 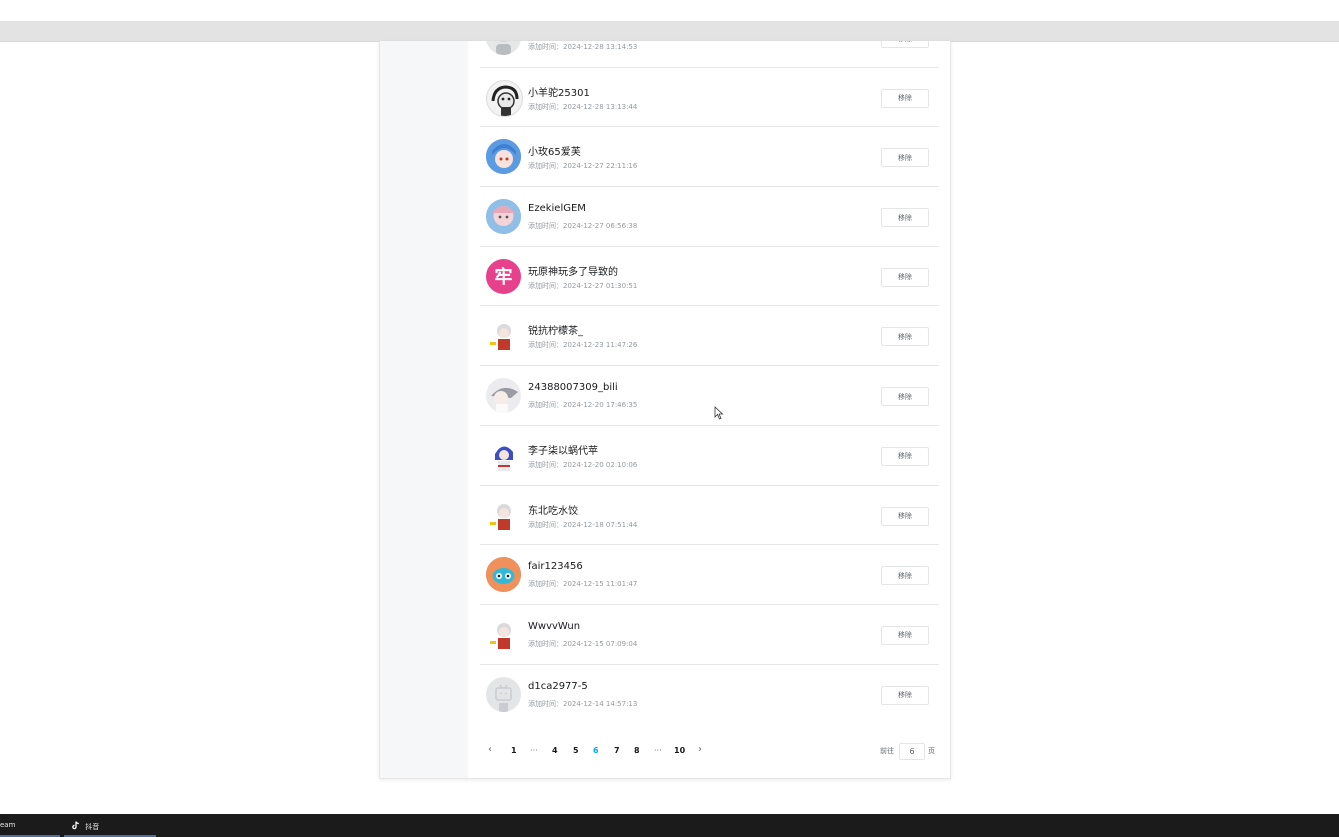 What do you see at coordinates (554, 626) in the screenshot?
I see `user-name: WwvvWun` at bounding box center [554, 626].